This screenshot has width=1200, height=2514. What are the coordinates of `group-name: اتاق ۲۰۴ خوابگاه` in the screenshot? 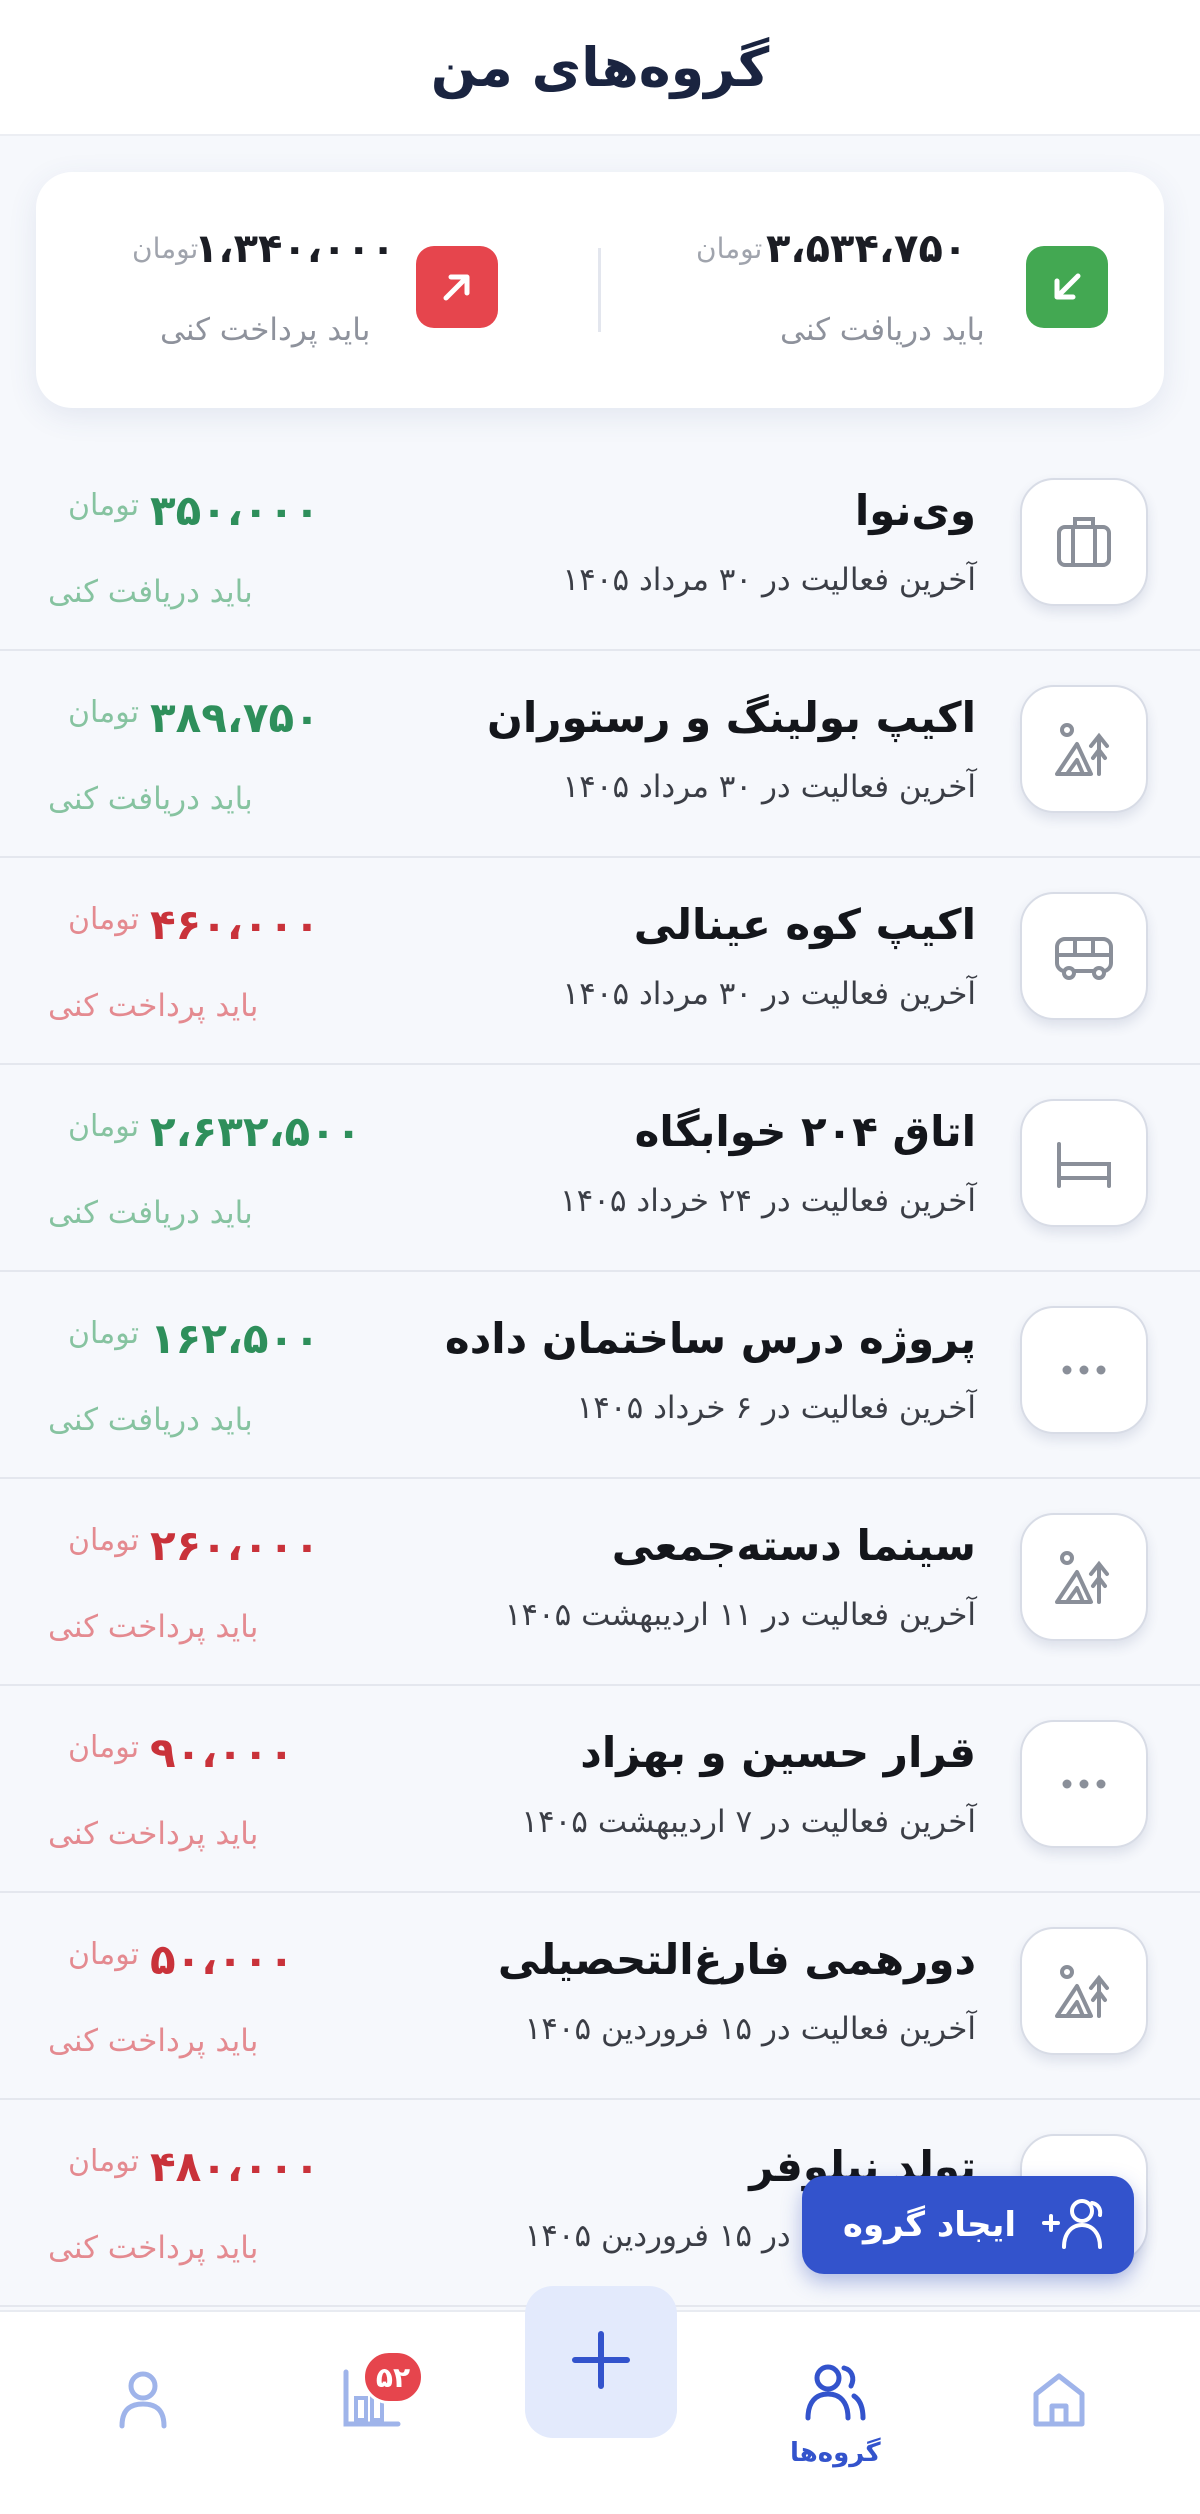 It's located at (805, 1131).